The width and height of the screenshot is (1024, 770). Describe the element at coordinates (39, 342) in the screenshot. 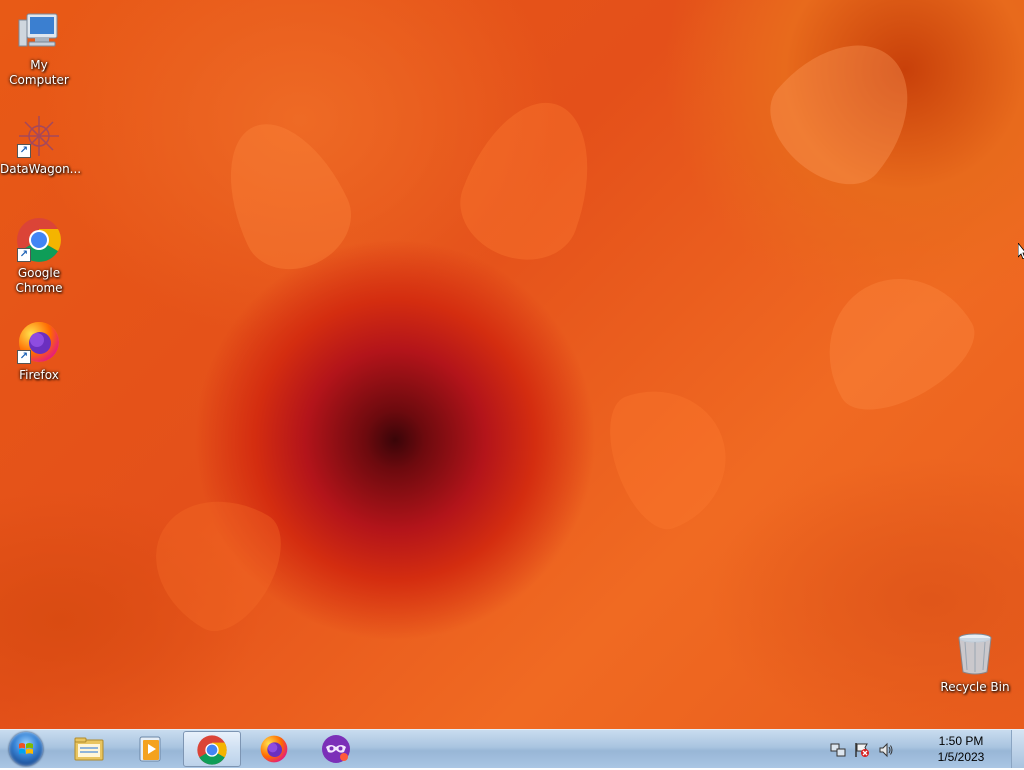

I see `firefox-icon: ↗` at that location.